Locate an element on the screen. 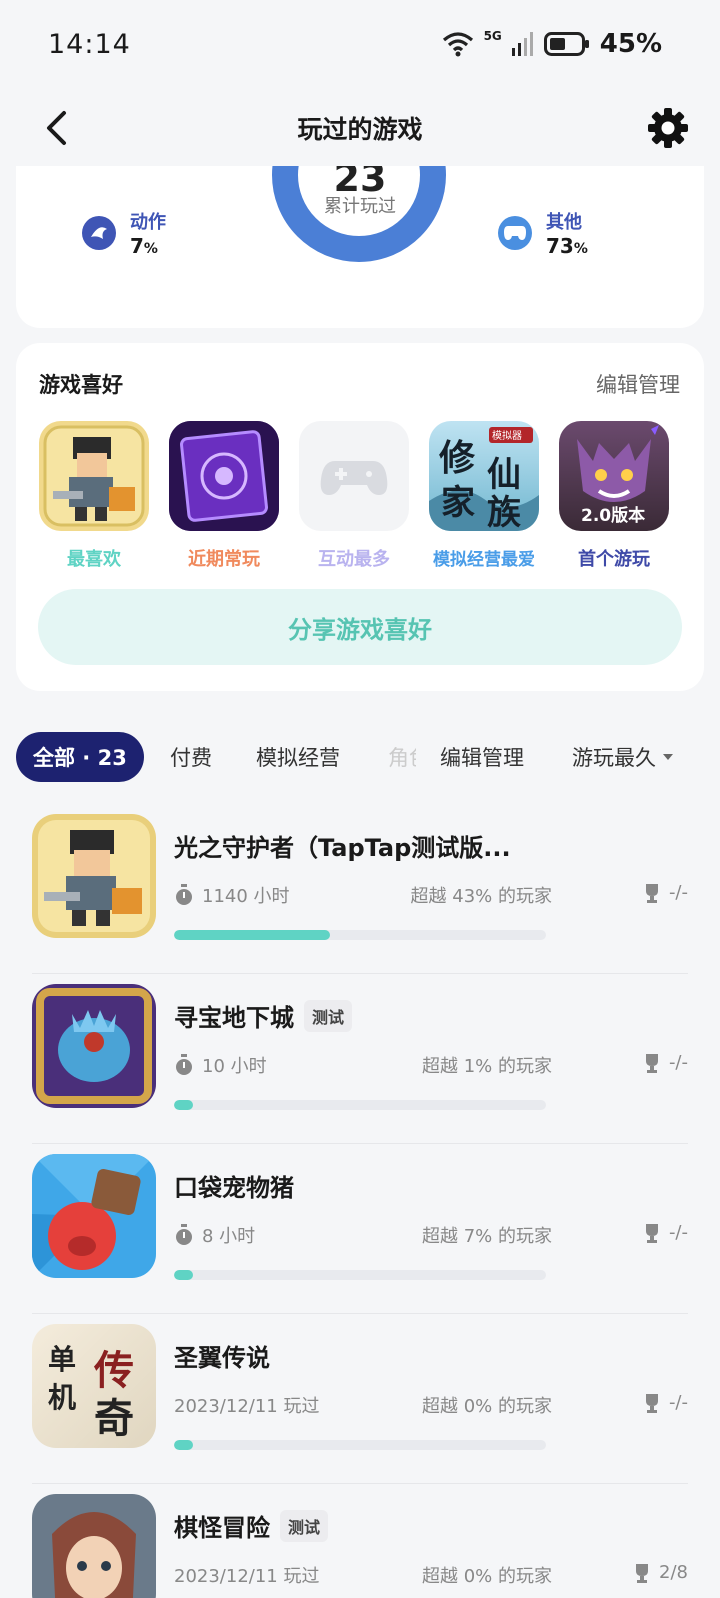 Image resolution: width=720 pixels, height=1598 pixels. pref-first-game: 2.0版本 首个游玩 is located at coordinates (614, 496).